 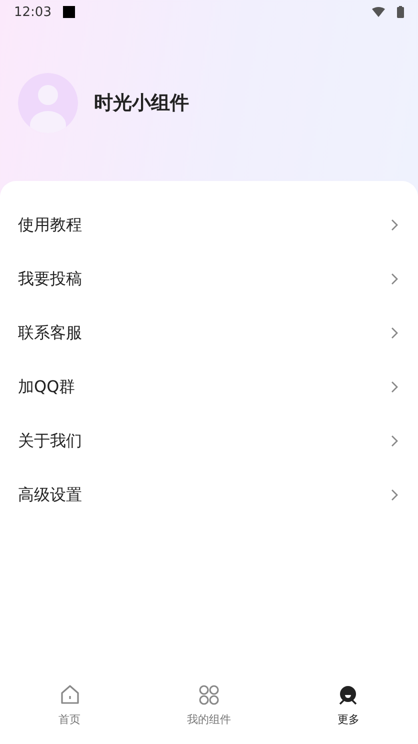 What do you see at coordinates (70, 710) in the screenshot?
I see `nav-tab: 首页` at bounding box center [70, 710].